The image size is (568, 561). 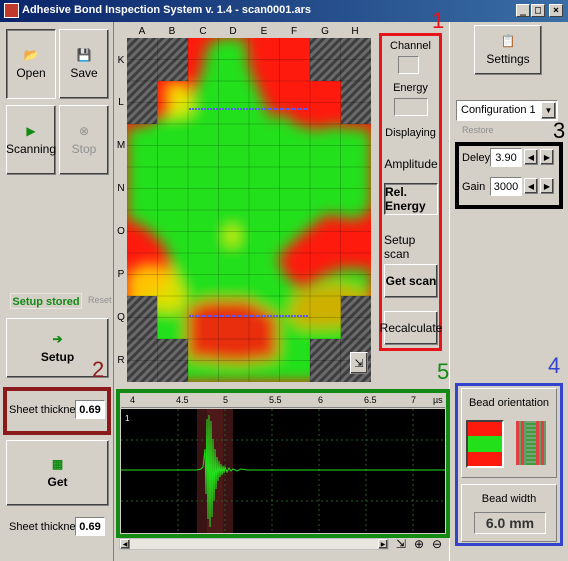 What do you see at coordinates (419, 544) in the screenshot?
I see `zoom-in-icon: ⊕` at bounding box center [419, 544].